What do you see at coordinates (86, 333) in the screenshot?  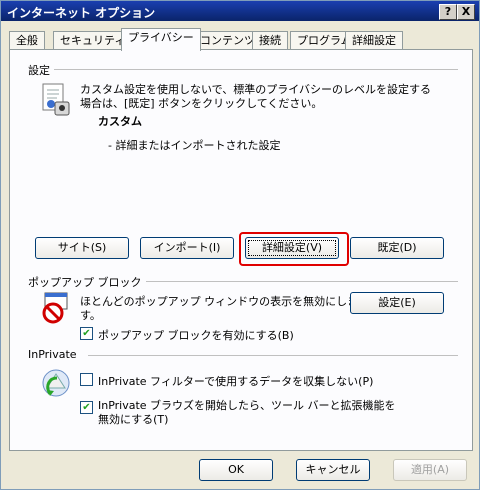 I see `popup-blocker-checkbox: ✔` at bounding box center [86, 333].